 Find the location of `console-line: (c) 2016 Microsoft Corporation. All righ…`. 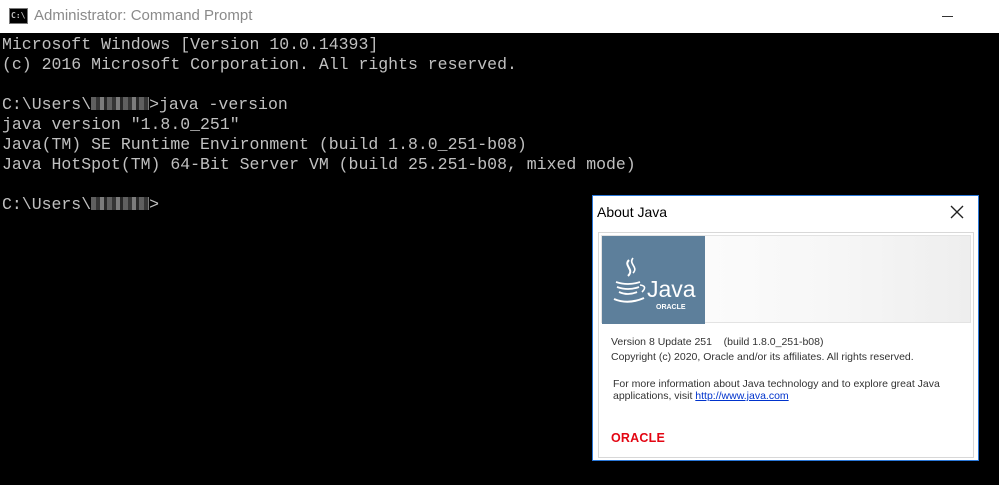

console-line: (c) 2016 Microsoft Corporation. All righ… is located at coordinates (259, 64).